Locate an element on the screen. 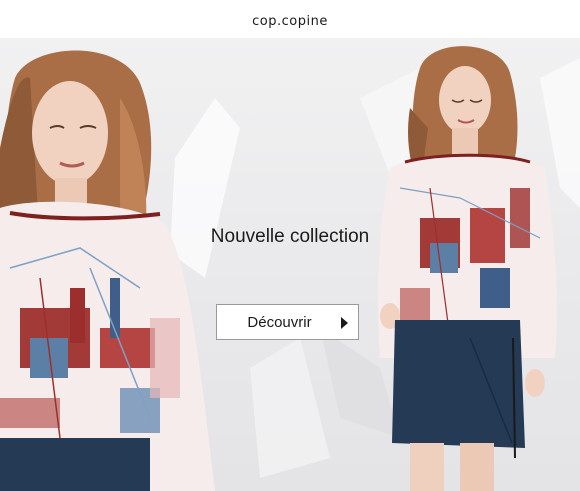 The image size is (580, 491). discover-button: Découvrir is located at coordinates (287, 322).